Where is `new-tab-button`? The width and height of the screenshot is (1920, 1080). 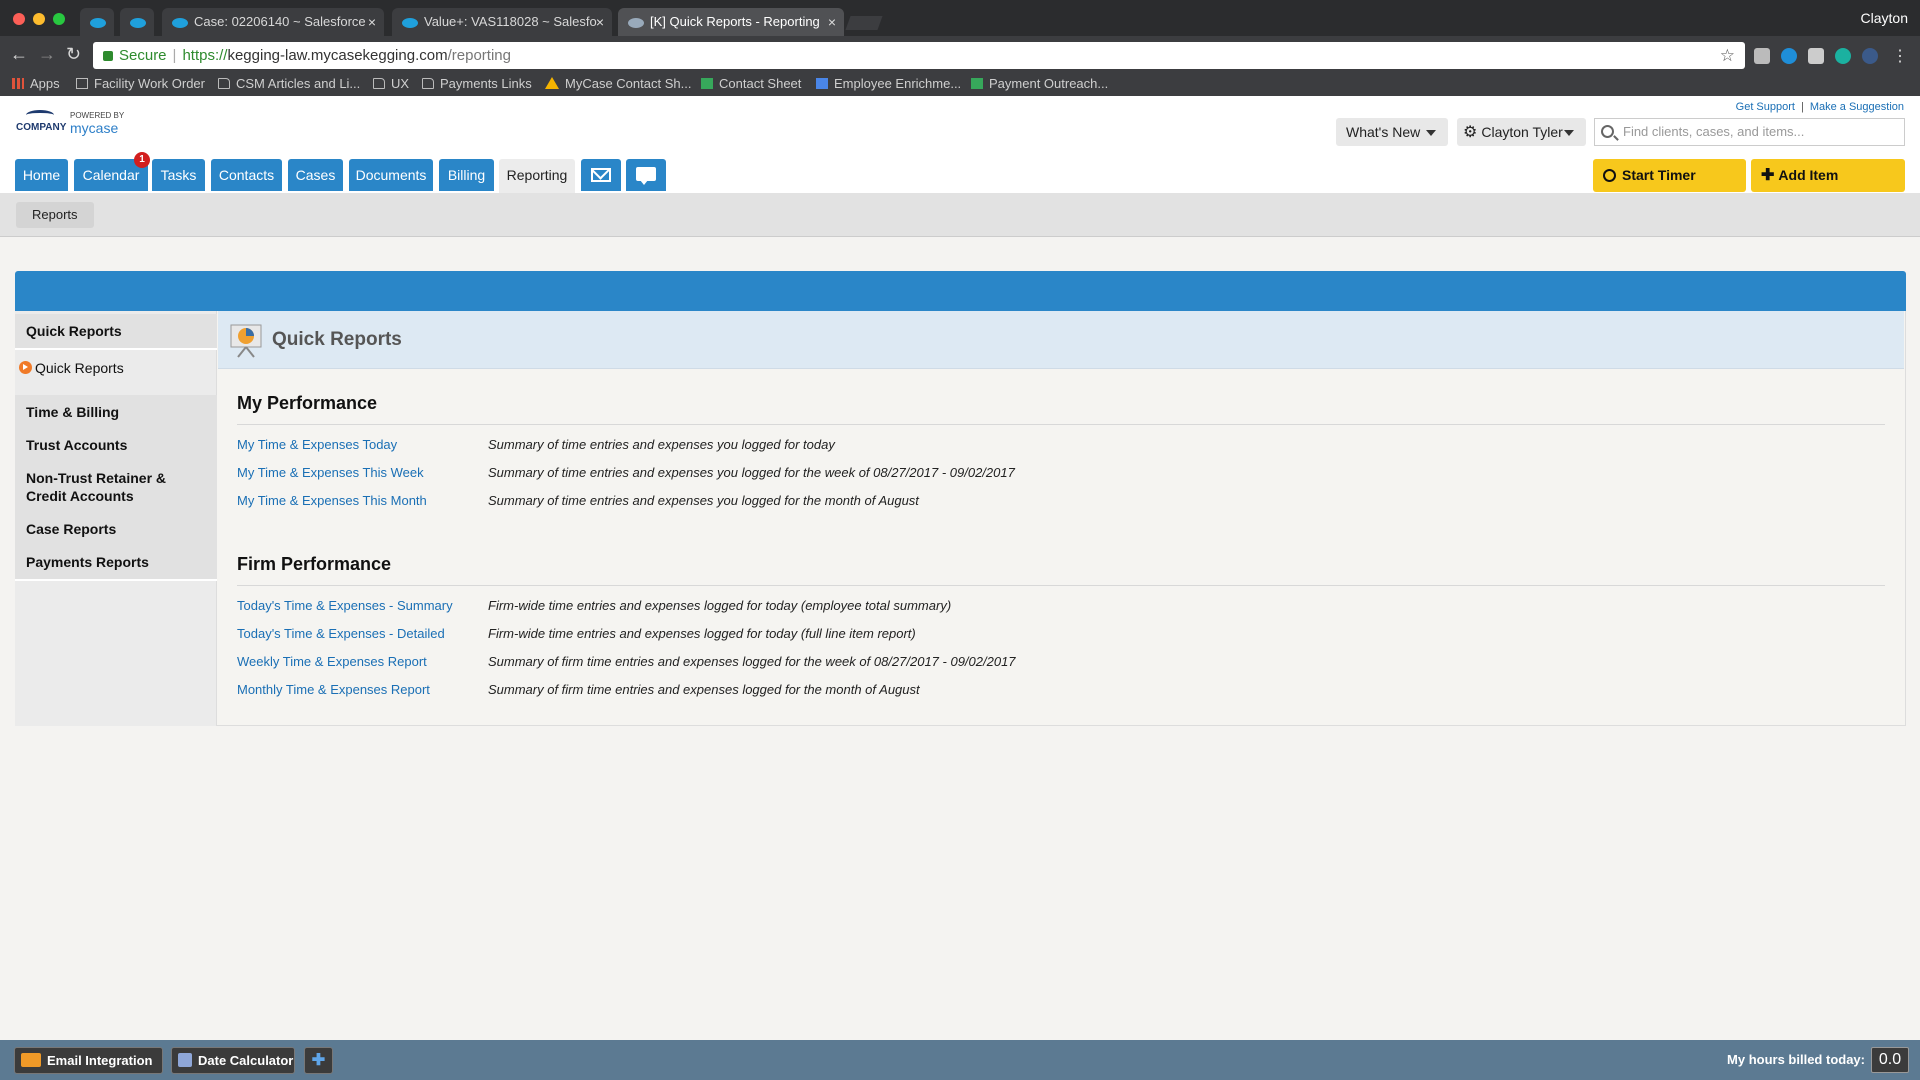 new-tab-button is located at coordinates (864, 23).